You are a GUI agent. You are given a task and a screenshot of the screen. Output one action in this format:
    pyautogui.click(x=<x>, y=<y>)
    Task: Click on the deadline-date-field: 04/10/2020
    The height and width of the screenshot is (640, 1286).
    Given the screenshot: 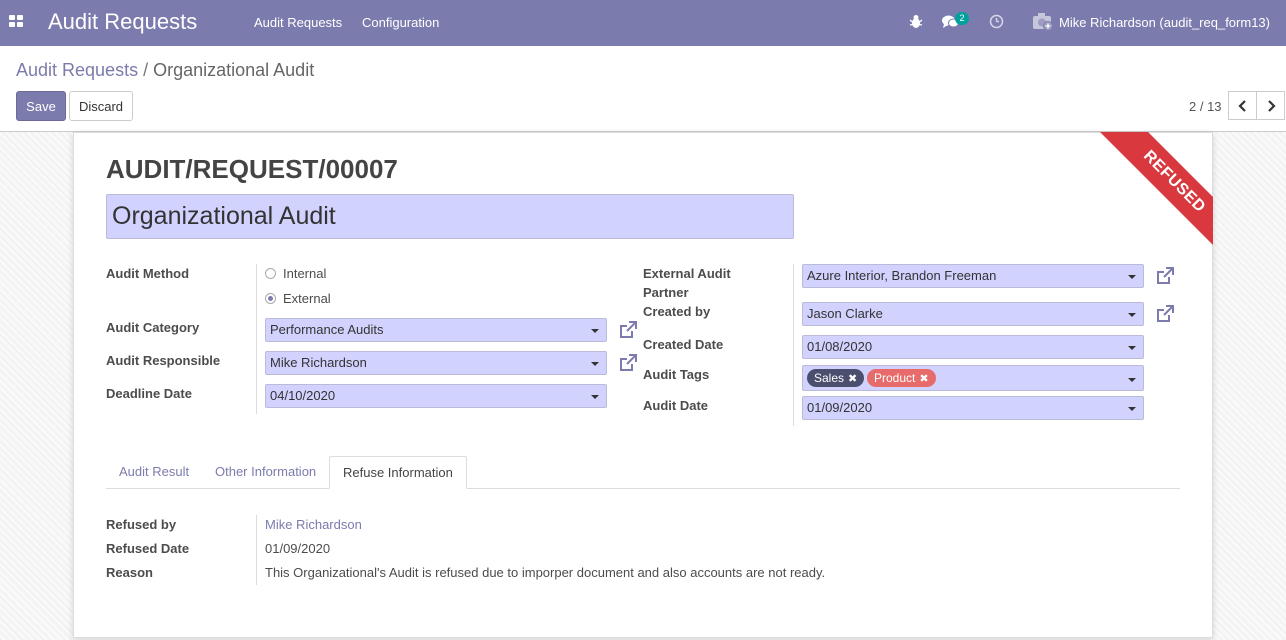 What is the action you would take?
    pyautogui.click(x=436, y=396)
    